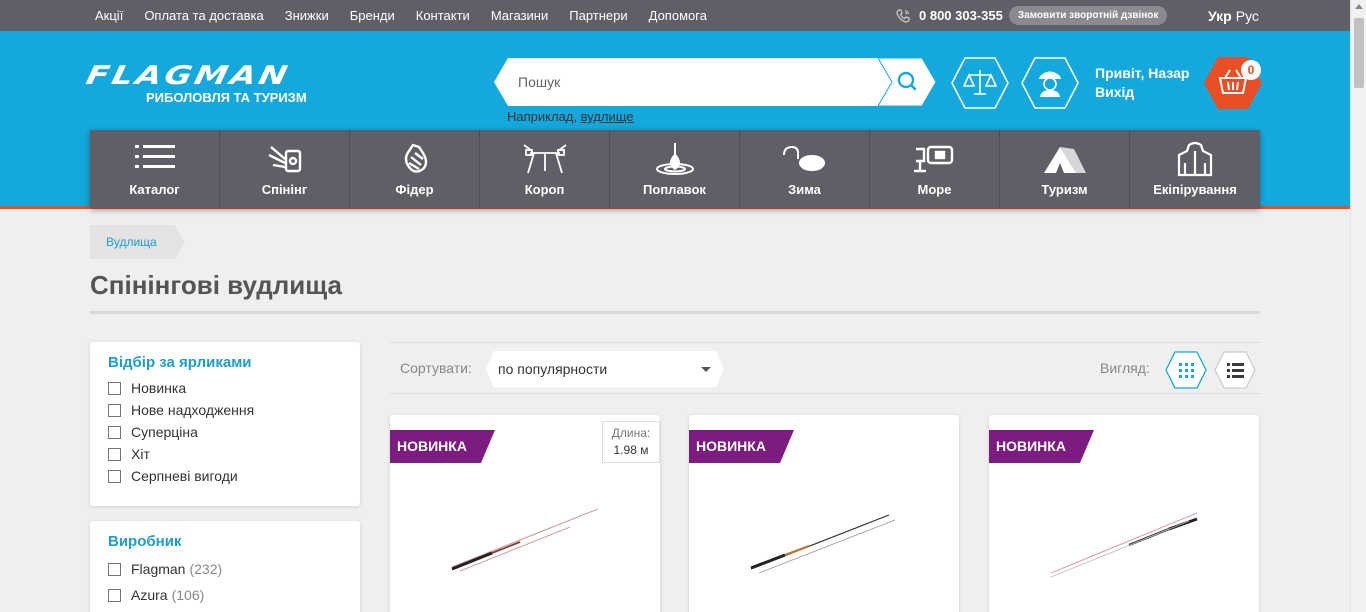  Describe the element at coordinates (307, 15) in the screenshot. I see `top-link-discounts: Знижки` at that location.